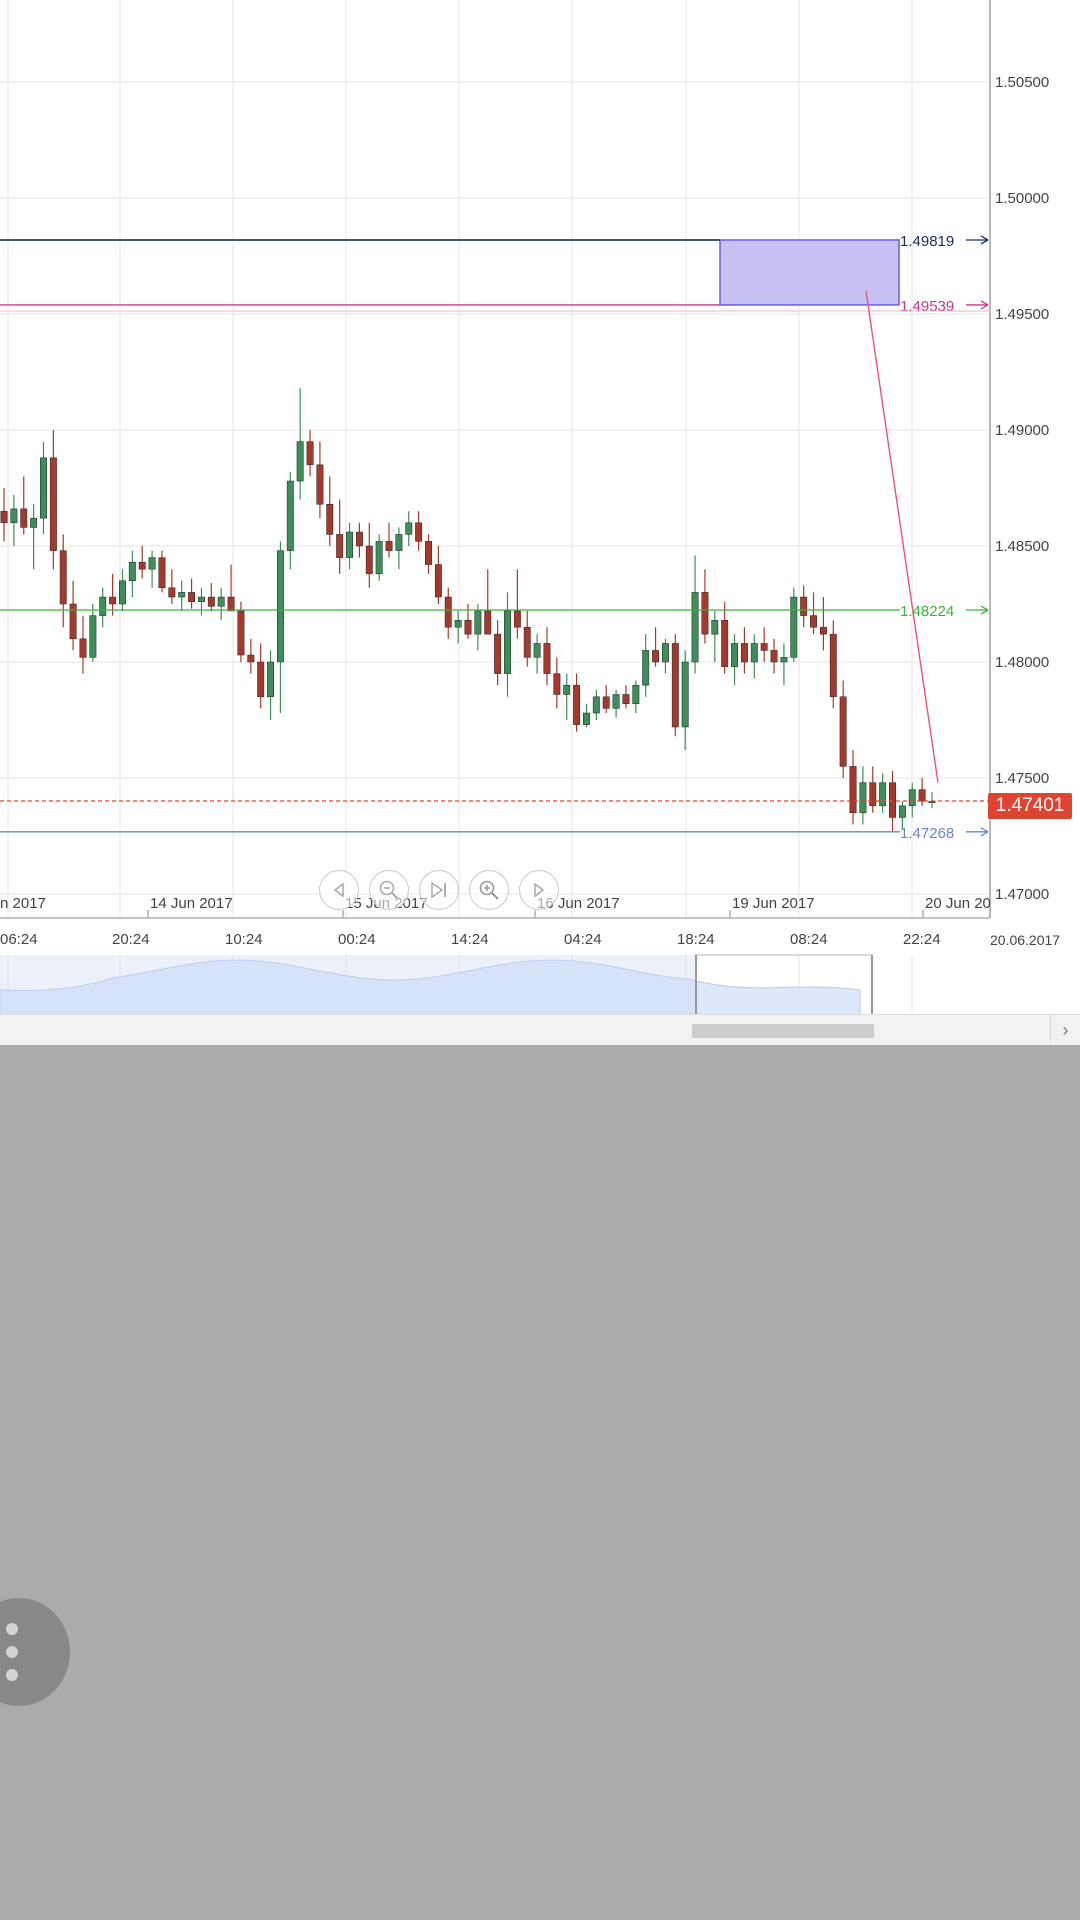 This screenshot has height=1920, width=1080. What do you see at coordinates (927, 306) in the screenshot?
I see `level-label: 1.49539` at bounding box center [927, 306].